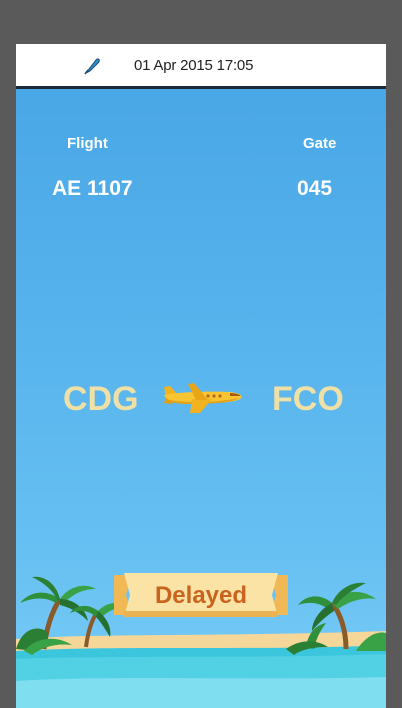 The image size is (402, 708). I want to click on feather-pen-icon, so click(92, 66).